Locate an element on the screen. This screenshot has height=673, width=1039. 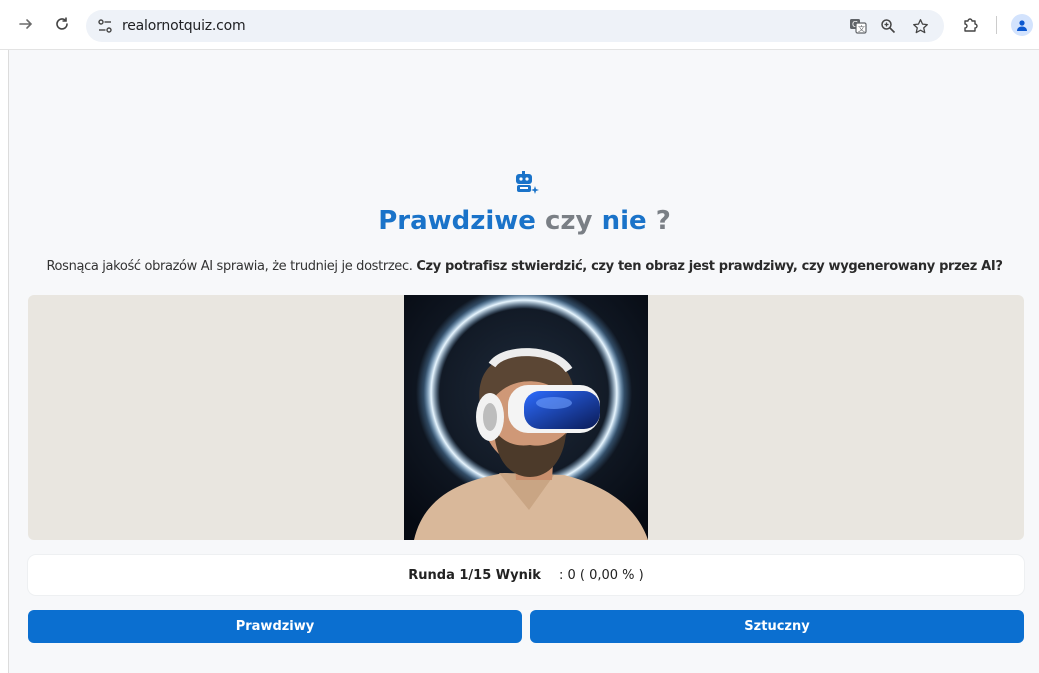
translate-icon: G文 is located at coordinates (858, 26).